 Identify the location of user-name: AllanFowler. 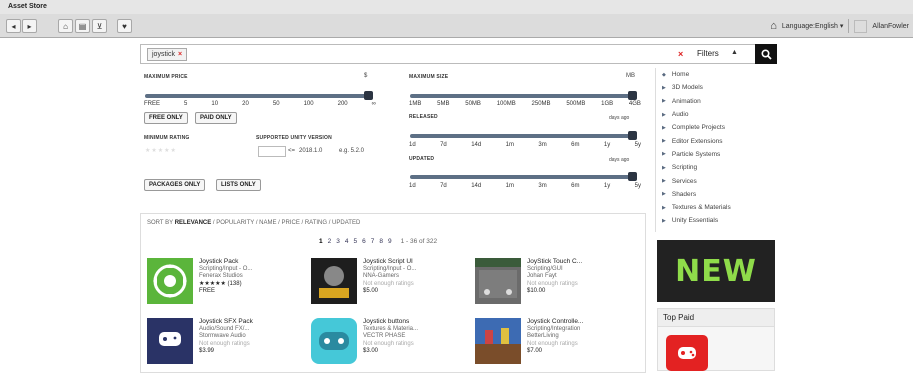
(890, 26).